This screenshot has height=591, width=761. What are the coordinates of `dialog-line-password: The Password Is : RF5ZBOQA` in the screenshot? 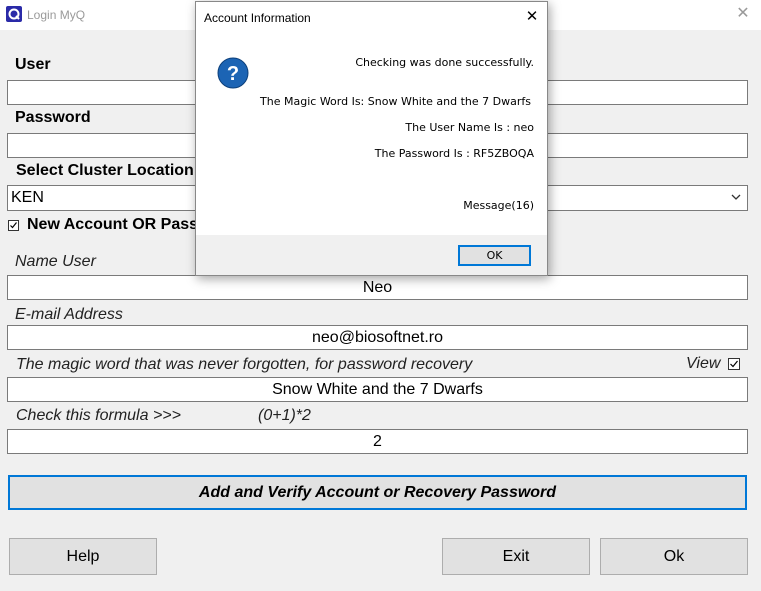 It's located at (454, 153).